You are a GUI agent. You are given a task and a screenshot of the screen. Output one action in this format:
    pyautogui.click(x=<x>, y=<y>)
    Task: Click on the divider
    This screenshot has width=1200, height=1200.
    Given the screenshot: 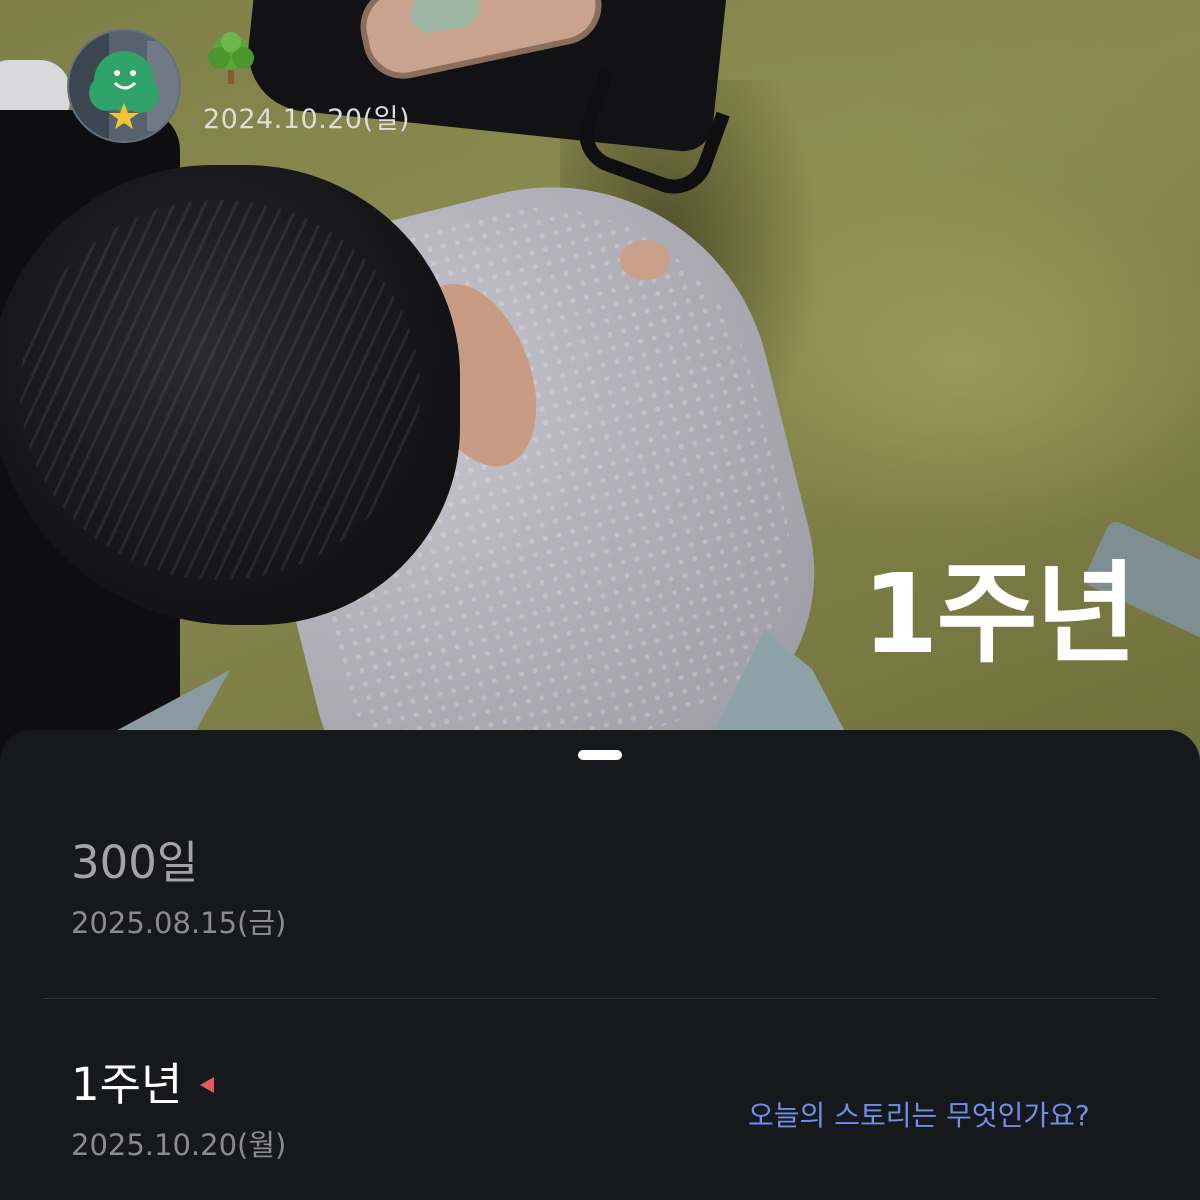 What is the action you would take?
    pyautogui.click(x=600, y=998)
    